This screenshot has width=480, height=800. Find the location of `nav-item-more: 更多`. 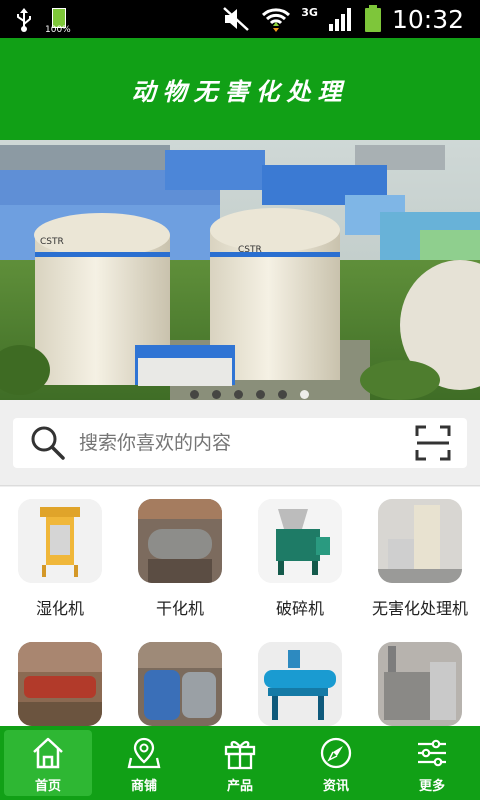

nav-item-more: 更多 is located at coordinates (432, 763).